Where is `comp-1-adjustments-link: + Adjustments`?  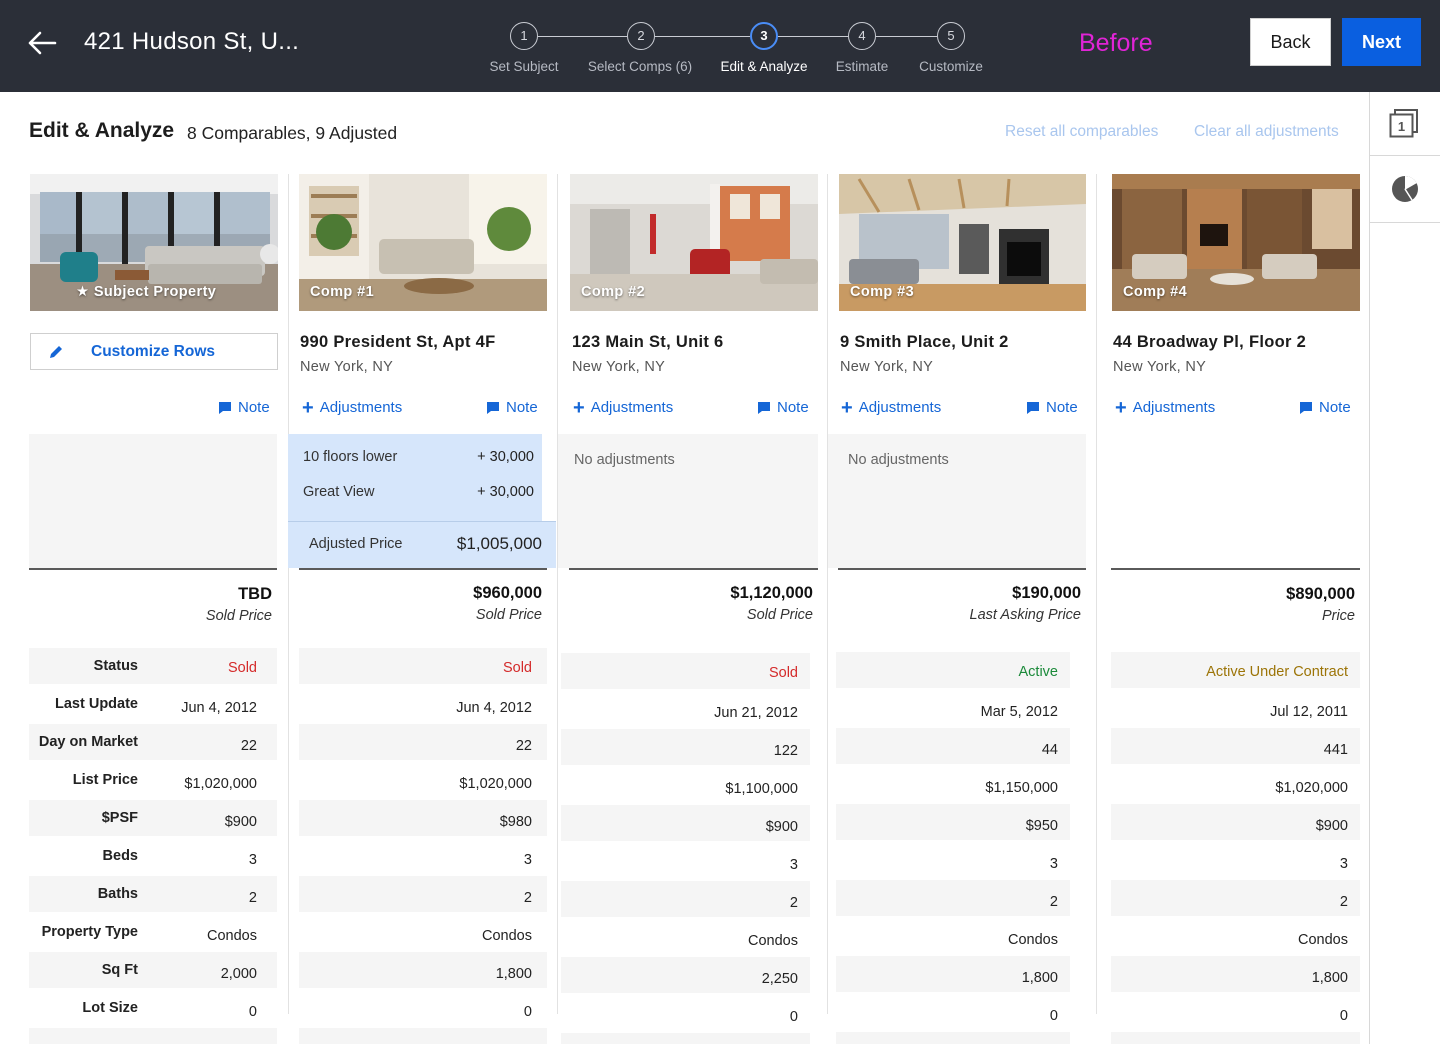
comp-1-adjustments-link: + Adjustments is located at coordinates (352, 408).